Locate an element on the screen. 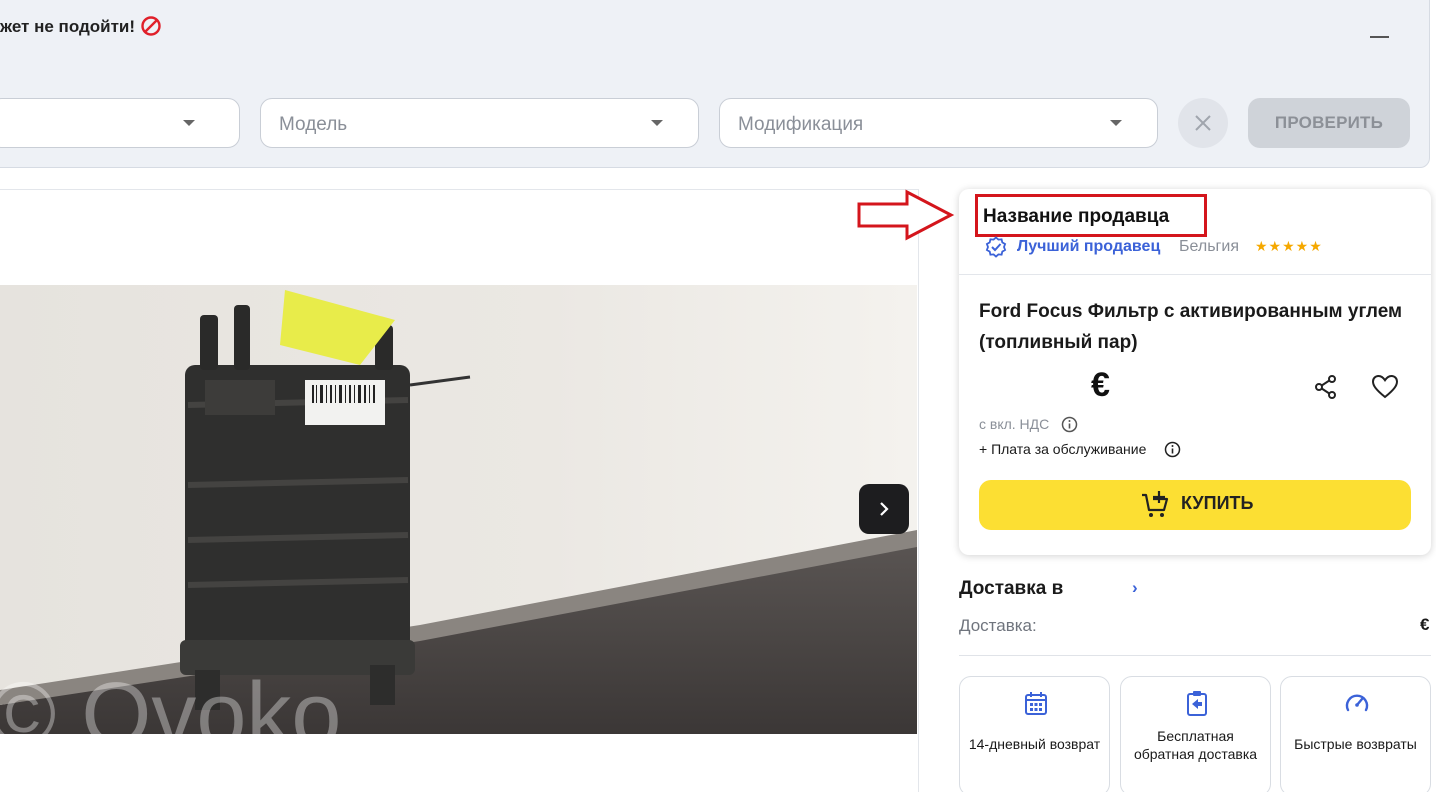  feature-free-return-shipping: Бесплатная обратная доставка is located at coordinates (1195, 734).